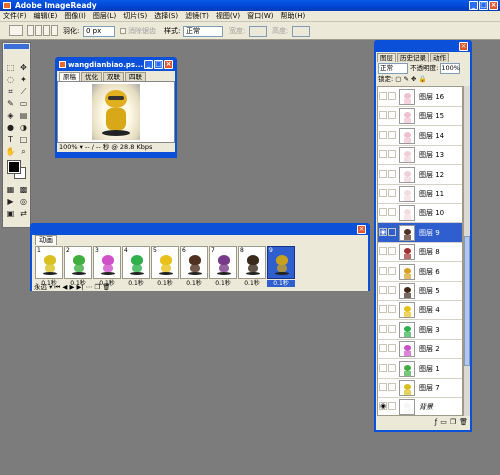 The width and height of the screenshot is (500, 475). What do you see at coordinates (420, 272) in the screenshot?
I see `layer-row: 图层 6` at bounding box center [420, 272].